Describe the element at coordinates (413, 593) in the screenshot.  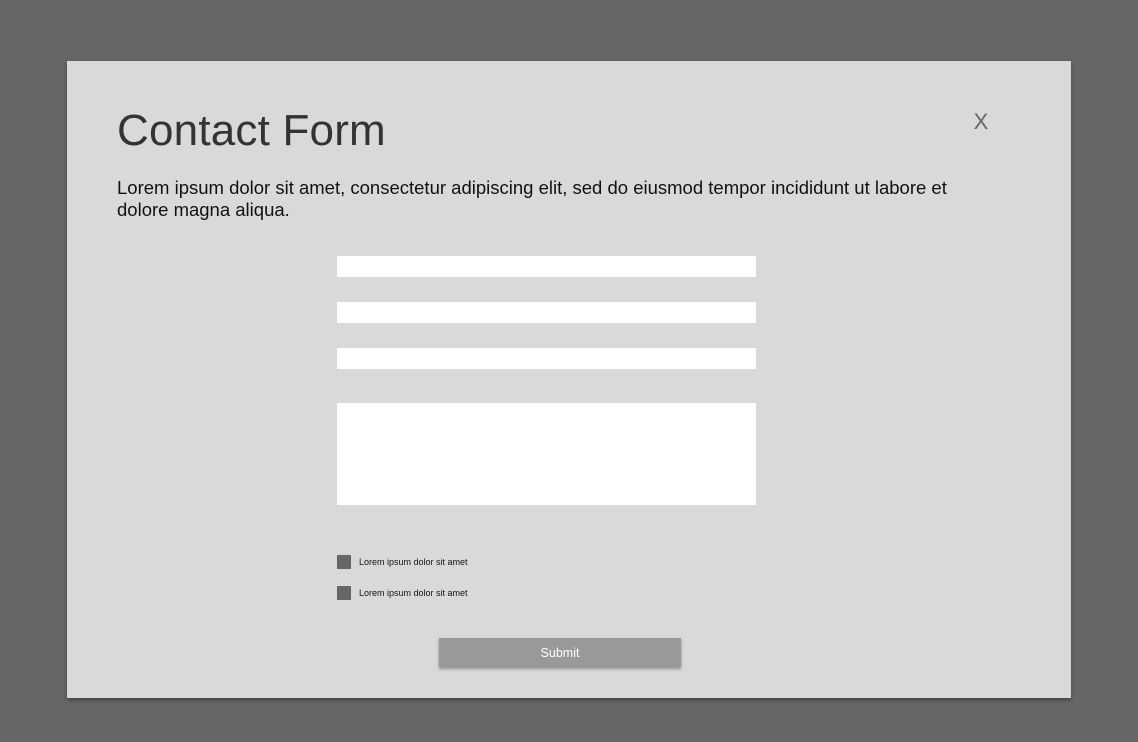
I see `checkbox-2-label: Lorem ipsum dolor sit amet` at that location.